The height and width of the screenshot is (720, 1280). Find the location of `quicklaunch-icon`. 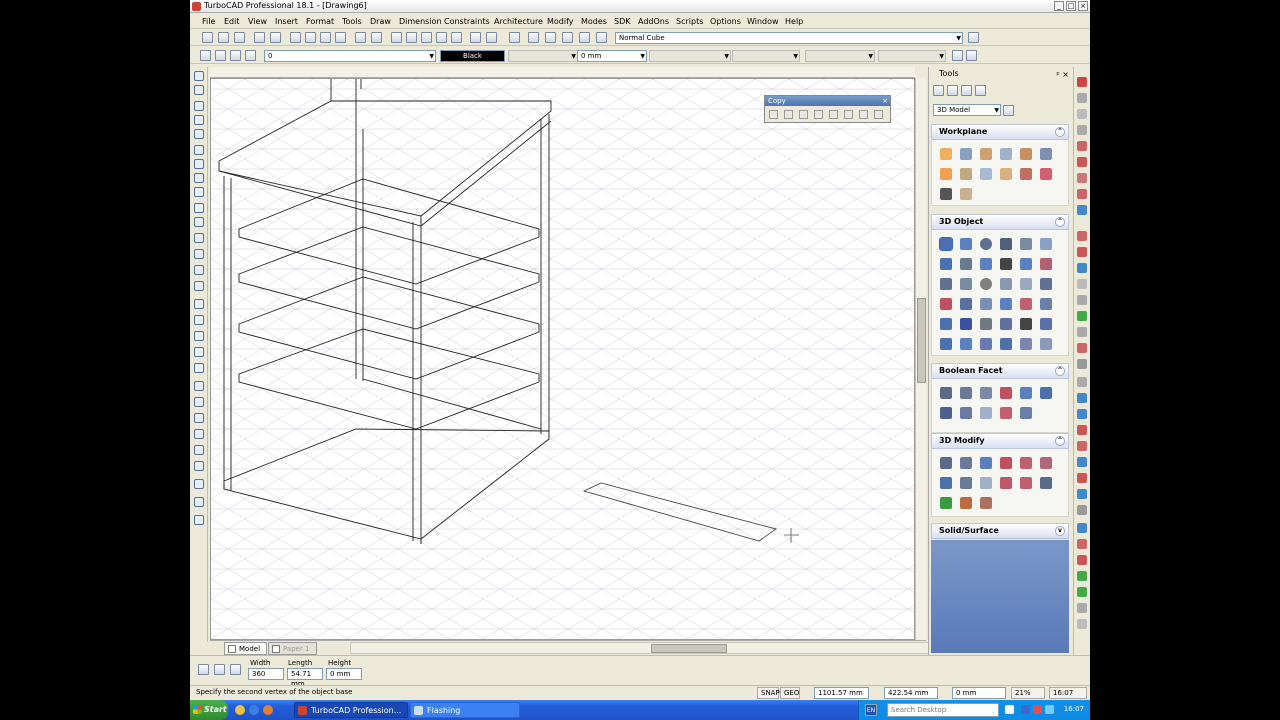

quicklaunch-icon is located at coordinates (240, 710).